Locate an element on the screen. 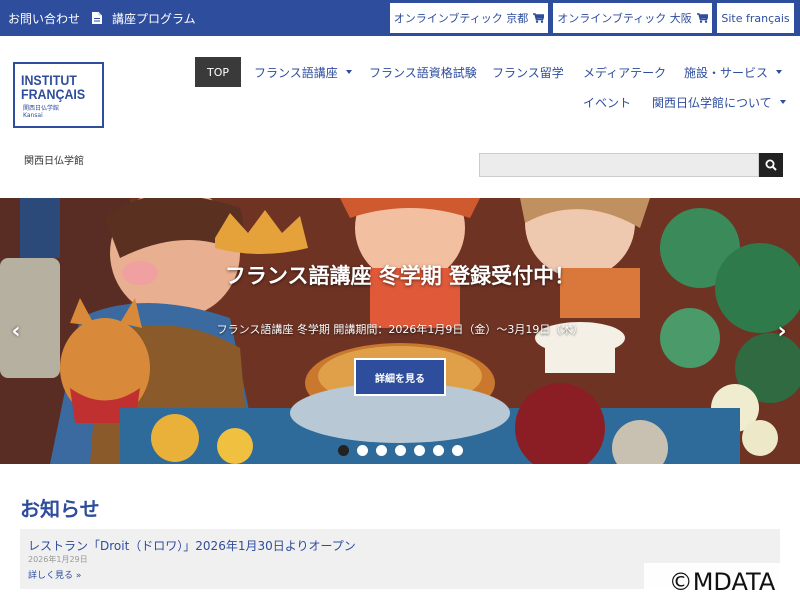 This screenshot has height=600, width=800. logo-line-1: INSTITUT is located at coordinates (49, 80).